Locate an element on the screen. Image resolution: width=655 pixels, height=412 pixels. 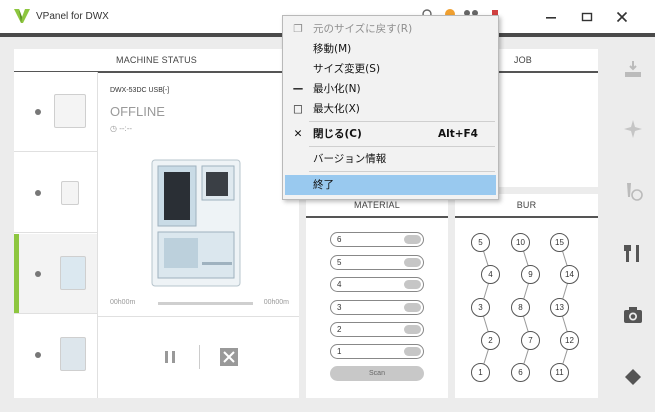
menu-label: 閉じる(C) is located at coordinates (337, 134).